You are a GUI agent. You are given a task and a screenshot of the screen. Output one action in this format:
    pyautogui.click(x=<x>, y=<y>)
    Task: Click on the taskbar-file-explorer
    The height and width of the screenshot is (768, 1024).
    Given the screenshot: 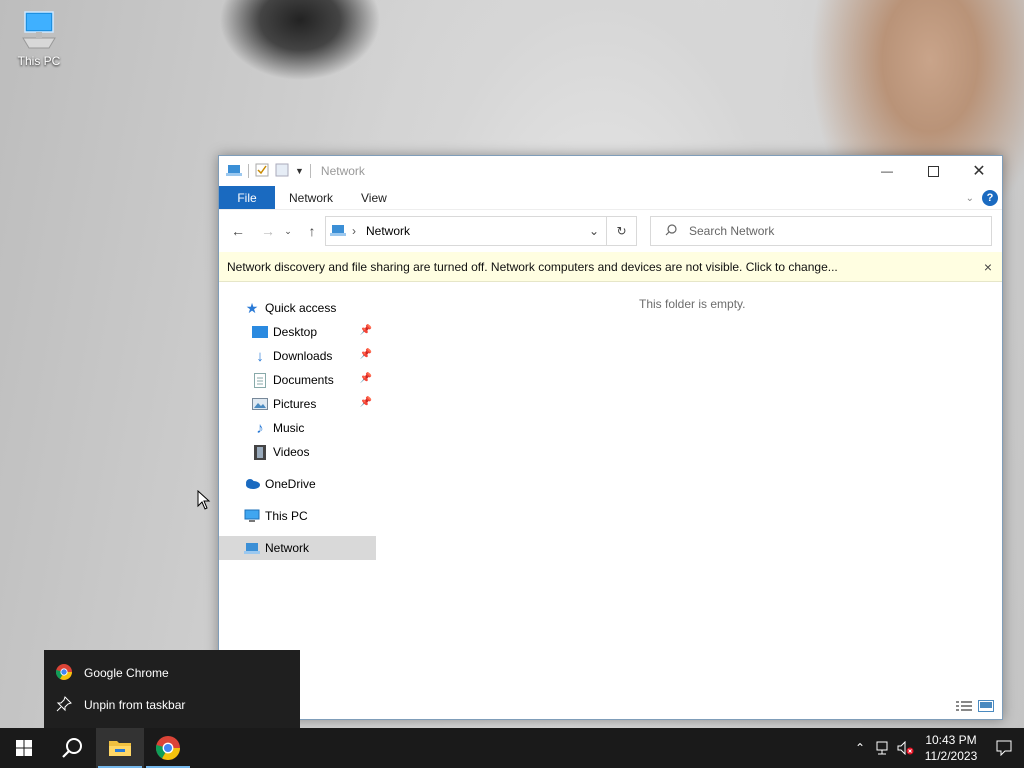 What is the action you would take?
    pyautogui.click(x=120, y=748)
    